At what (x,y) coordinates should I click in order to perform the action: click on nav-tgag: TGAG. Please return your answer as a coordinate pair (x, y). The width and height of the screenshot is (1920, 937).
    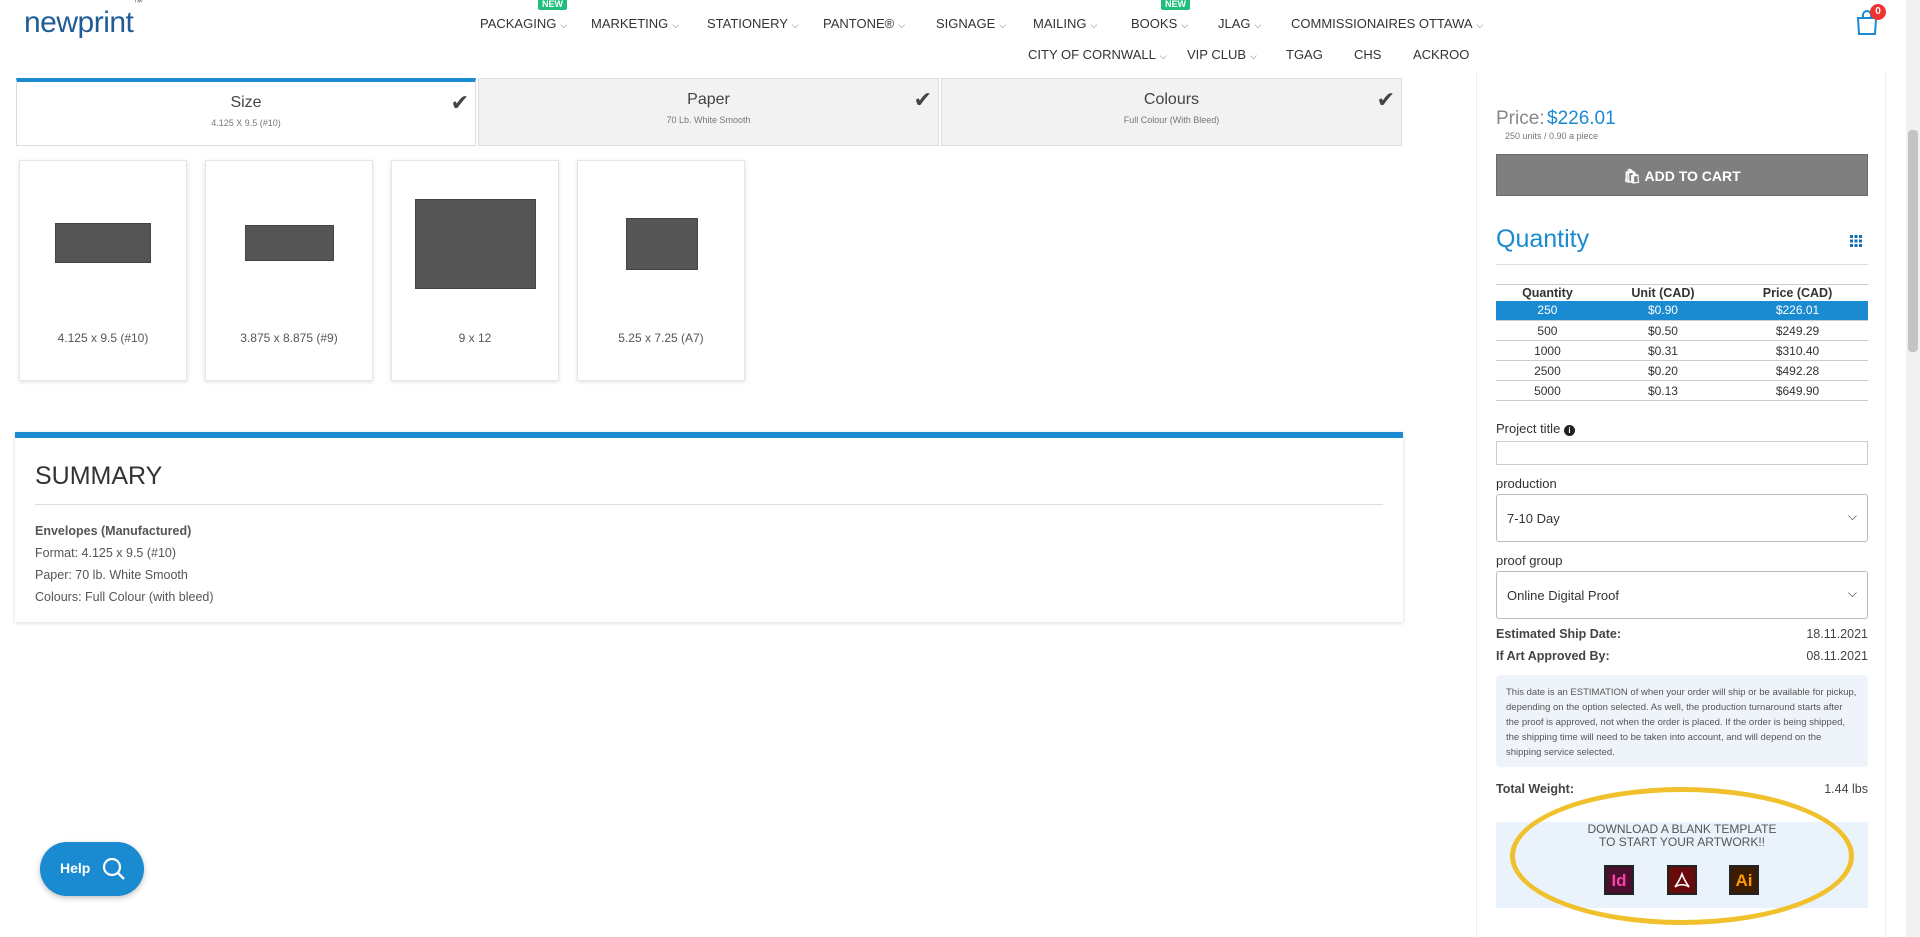
    Looking at the image, I should click on (1304, 54).